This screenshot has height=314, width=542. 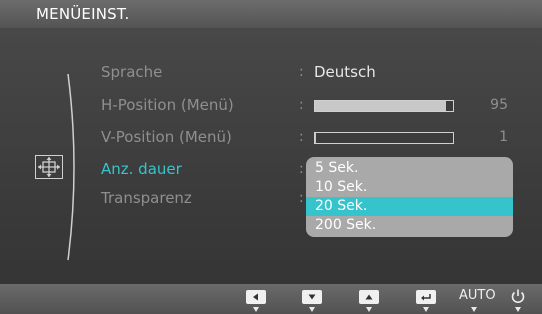 I want to click on dropdown-option: 200 Sek., so click(x=409, y=225).